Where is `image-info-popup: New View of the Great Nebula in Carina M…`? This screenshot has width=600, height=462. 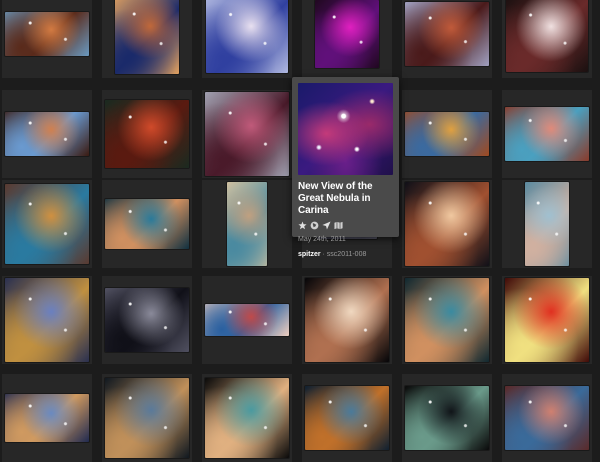 image-info-popup: New View of the Great Nebula in Carina M… is located at coordinates (345, 167).